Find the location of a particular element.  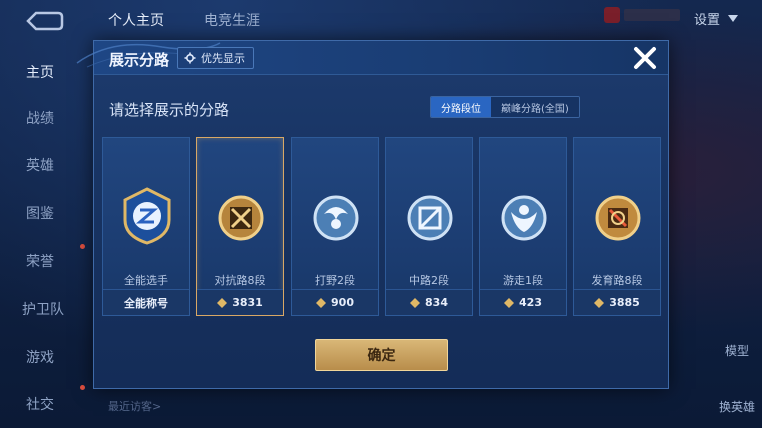

lane-card: 打野2段 900 is located at coordinates (335, 226).